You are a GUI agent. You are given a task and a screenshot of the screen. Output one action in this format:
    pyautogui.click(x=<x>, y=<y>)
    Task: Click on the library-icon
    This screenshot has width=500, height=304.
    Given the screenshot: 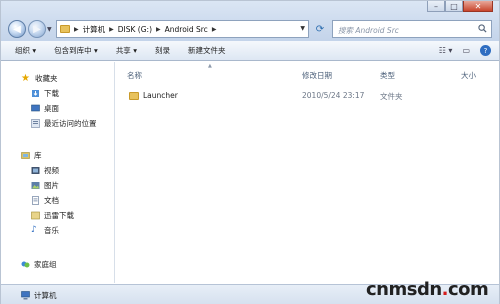 What is the action you would take?
    pyautogui.click(x=25, y=155)
    